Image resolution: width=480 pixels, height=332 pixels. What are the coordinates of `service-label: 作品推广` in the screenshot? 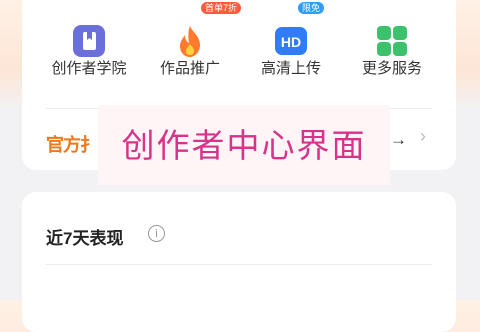 It's located at (189, 68).